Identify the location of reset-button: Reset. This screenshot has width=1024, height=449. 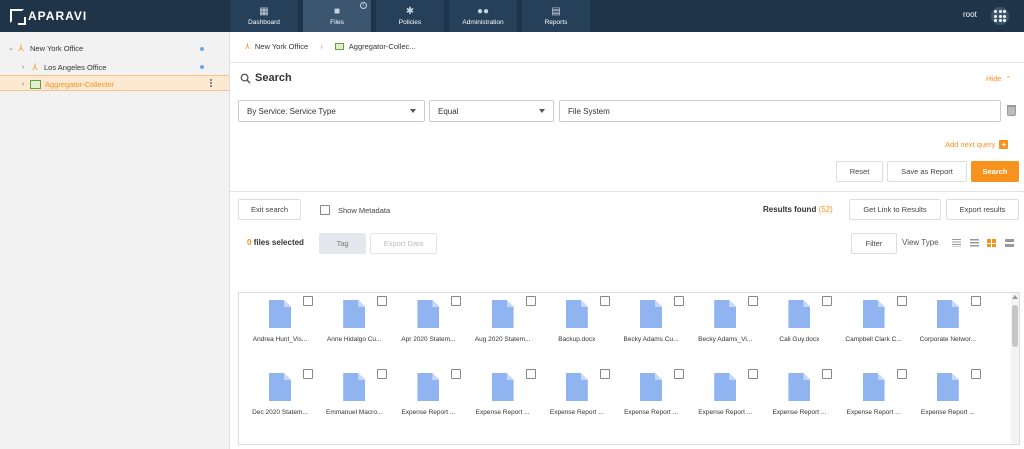
(859, 171).